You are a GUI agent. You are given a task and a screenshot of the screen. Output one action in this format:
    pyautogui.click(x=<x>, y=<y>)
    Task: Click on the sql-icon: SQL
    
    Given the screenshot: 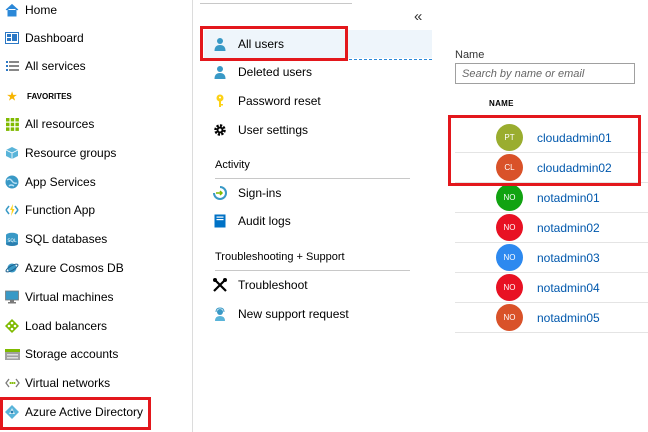 What is the action you would take?
    pyautogui.click(x=12, y=239)
    